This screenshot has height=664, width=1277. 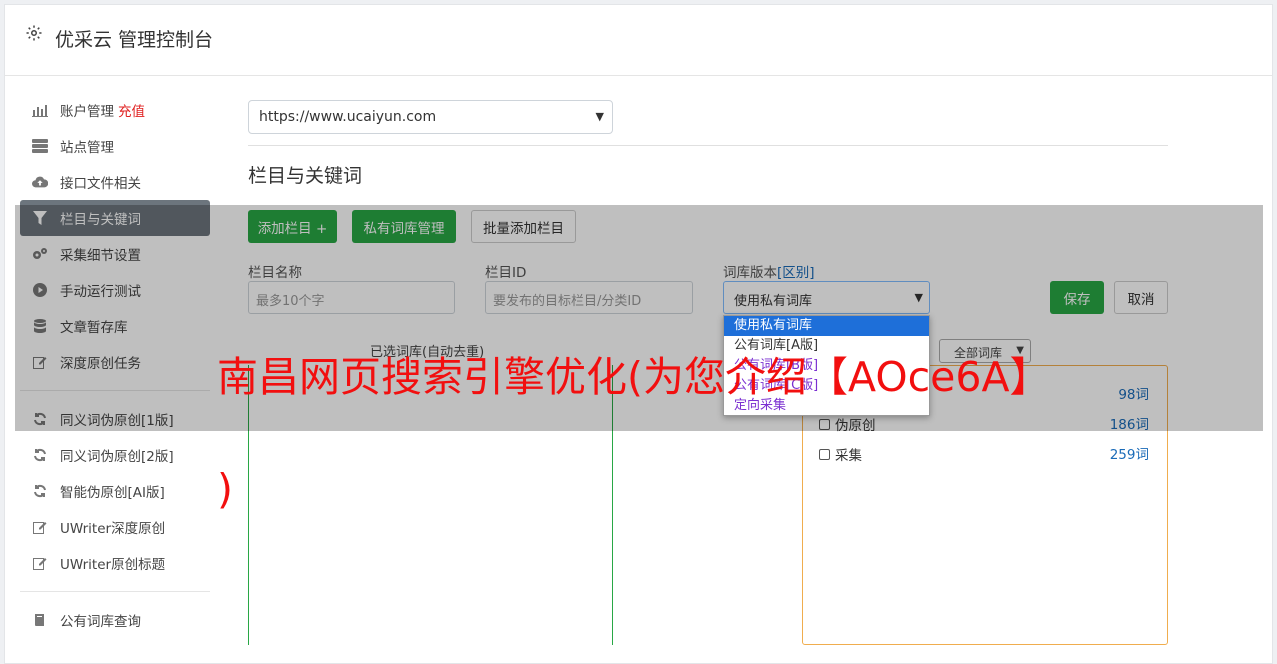 I want to click on sidebar-item-uwriter-deep: UWriter深度原创, so click(x=115, y=527).